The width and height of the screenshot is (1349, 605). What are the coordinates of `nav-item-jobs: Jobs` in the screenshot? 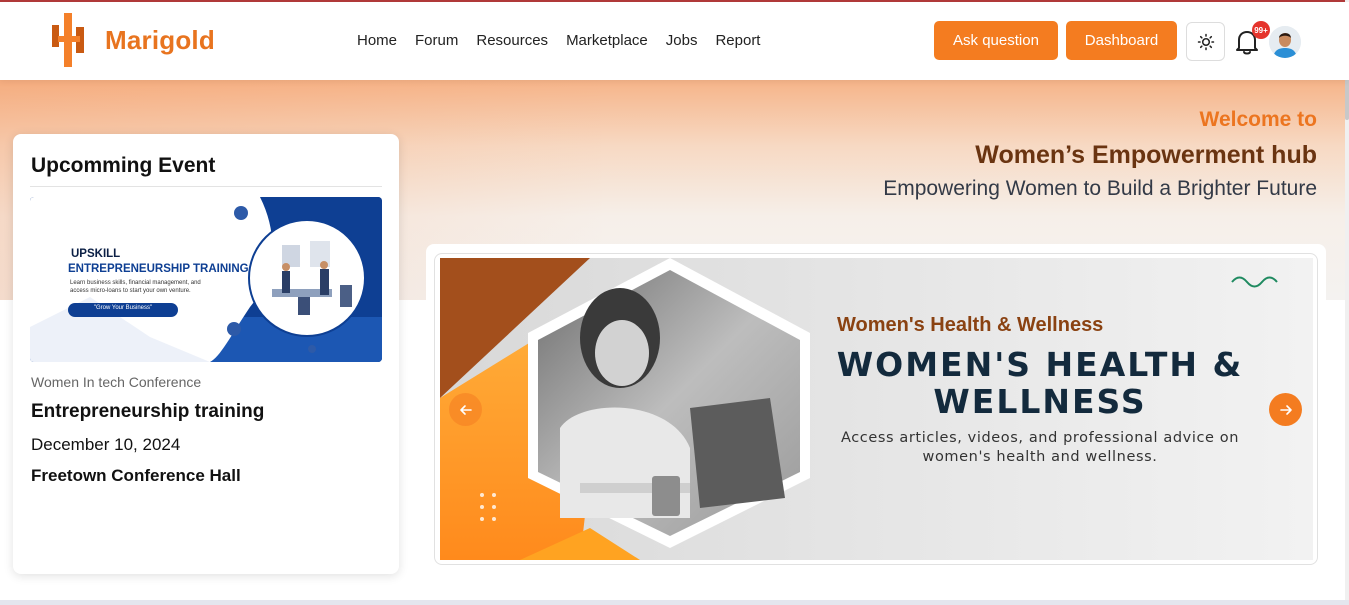 It's located at (682, 40).